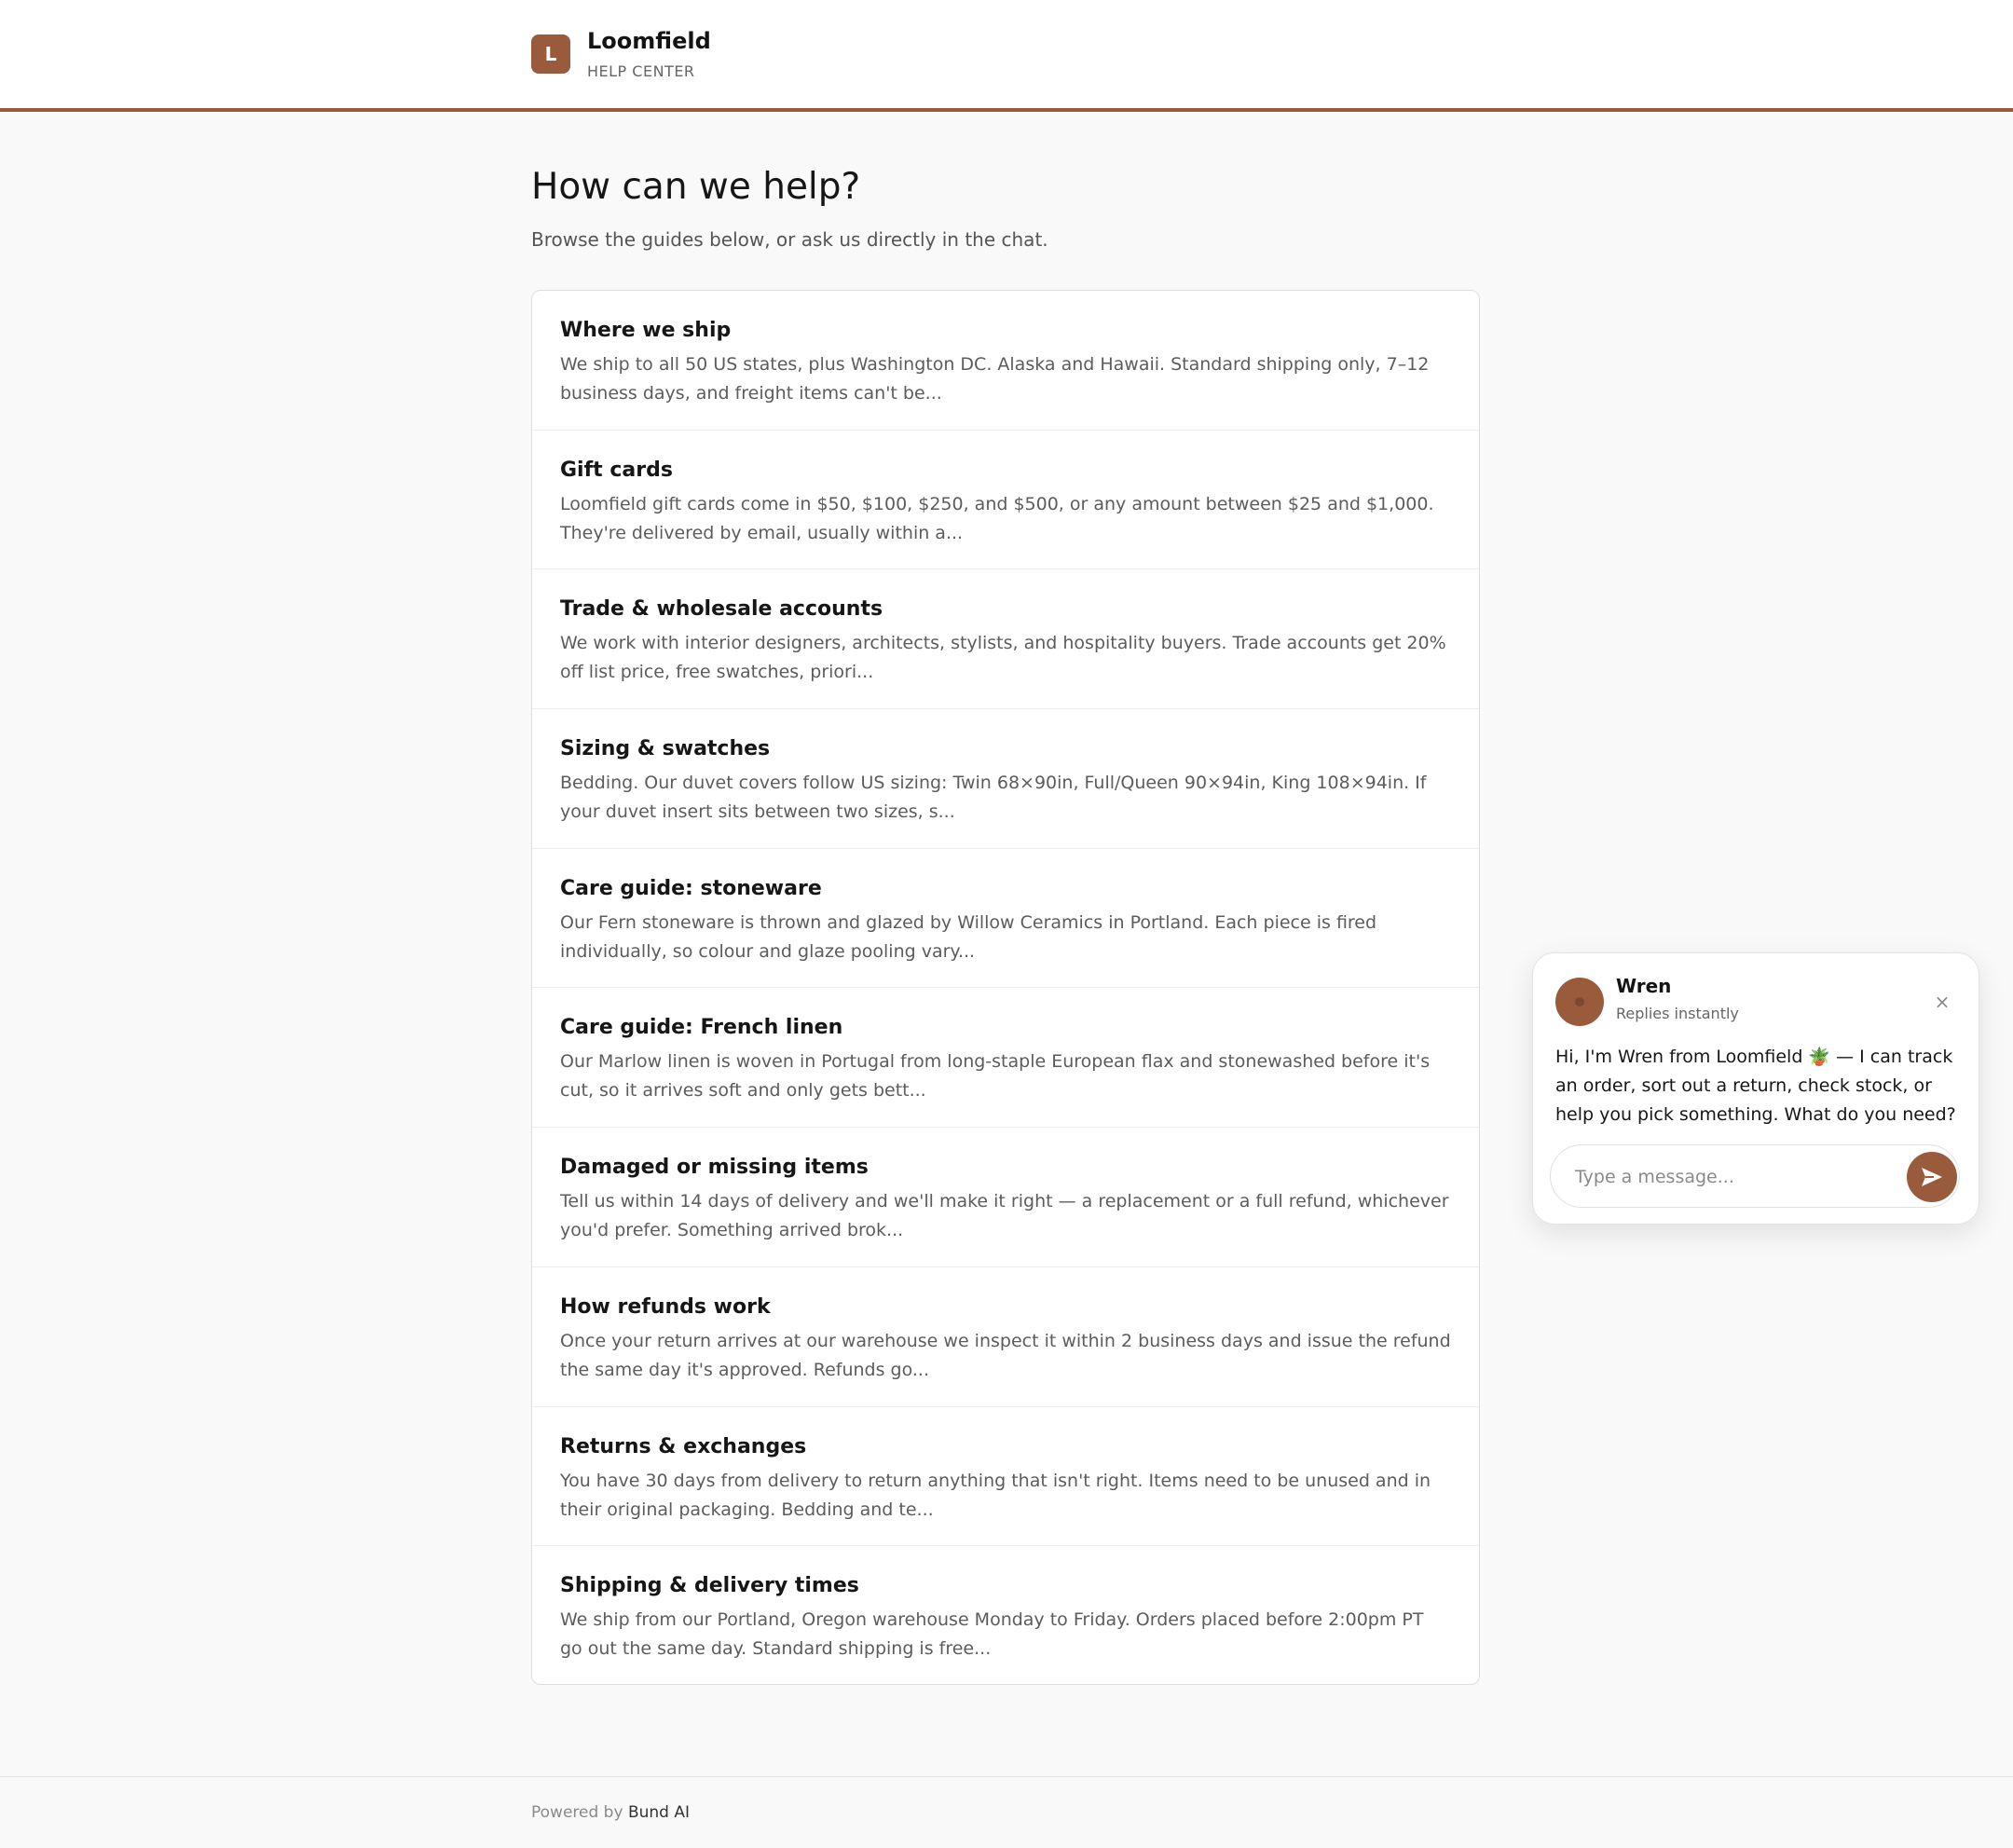 This screenshot has width=2013, height=1848. I want to click on powered-by: Powered by Bund AI, so click(611, 1812).